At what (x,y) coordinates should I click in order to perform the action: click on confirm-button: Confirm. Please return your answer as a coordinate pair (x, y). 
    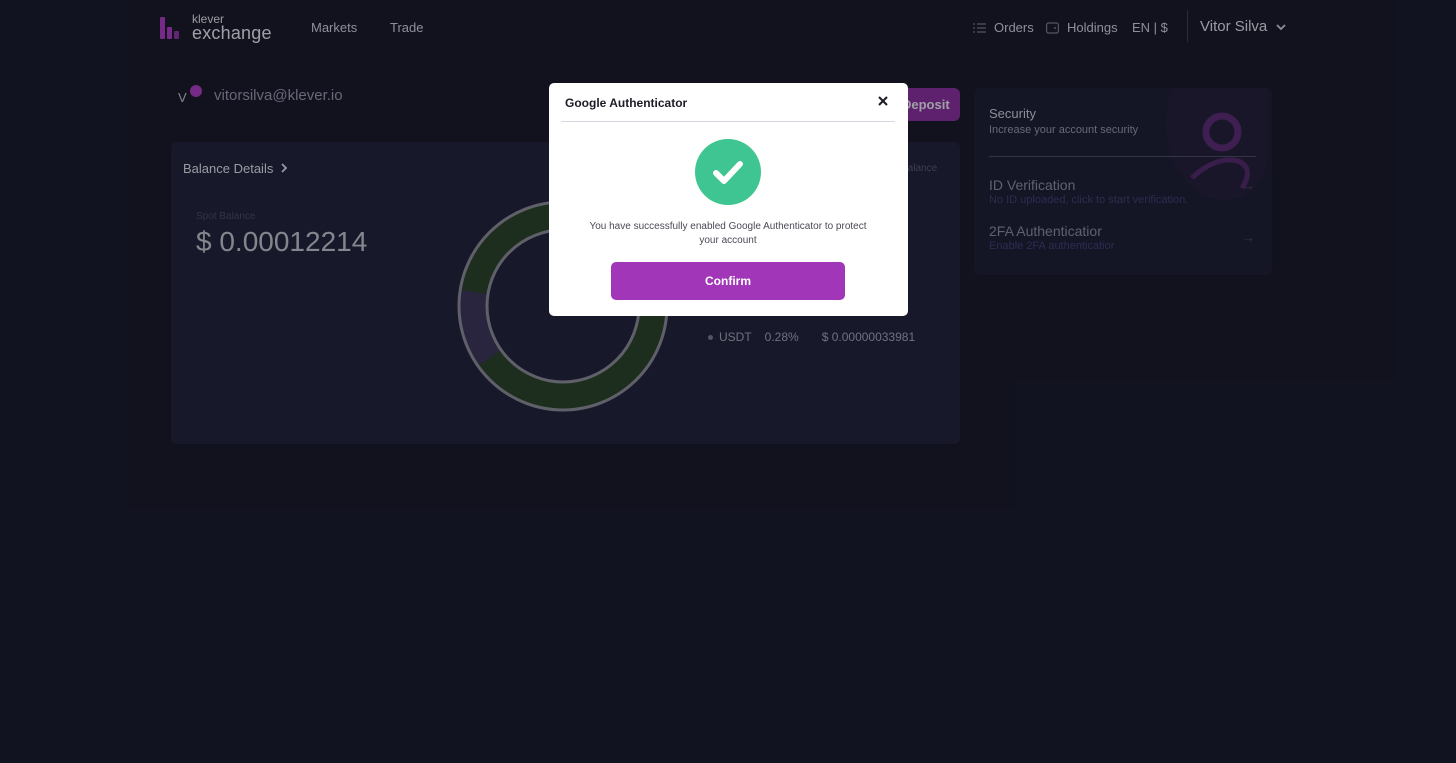
    Looking at the image, I should click on (728, 281).